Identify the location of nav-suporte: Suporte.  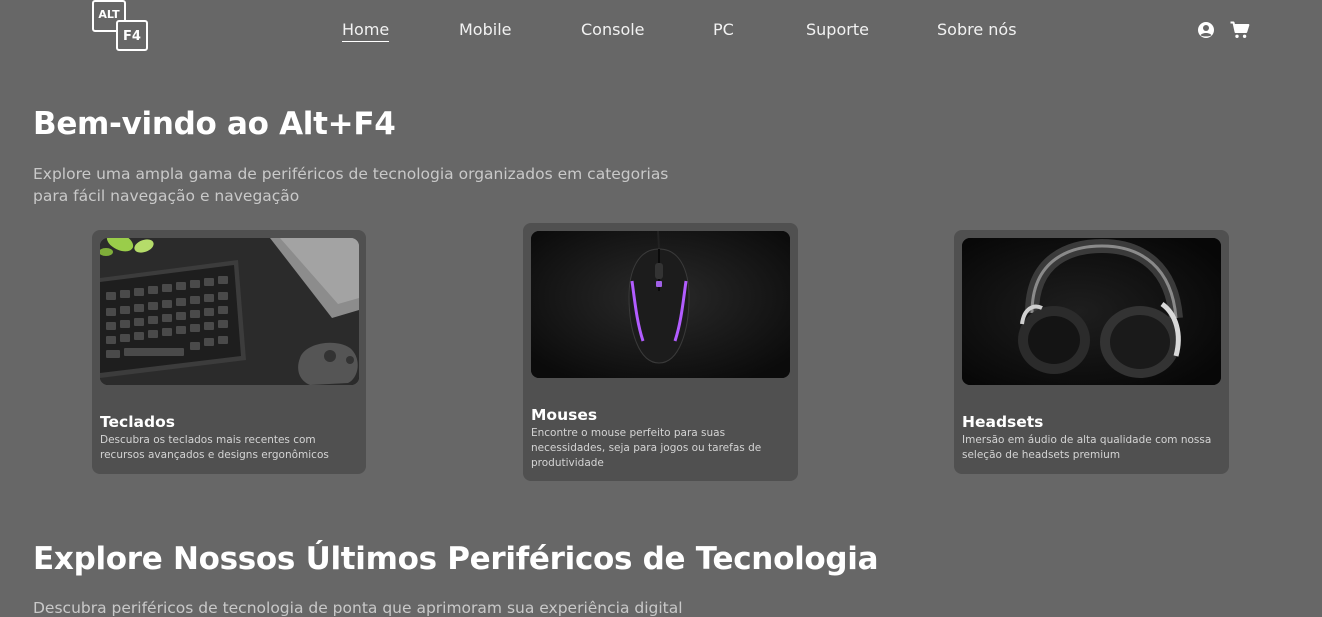
(837, 30).